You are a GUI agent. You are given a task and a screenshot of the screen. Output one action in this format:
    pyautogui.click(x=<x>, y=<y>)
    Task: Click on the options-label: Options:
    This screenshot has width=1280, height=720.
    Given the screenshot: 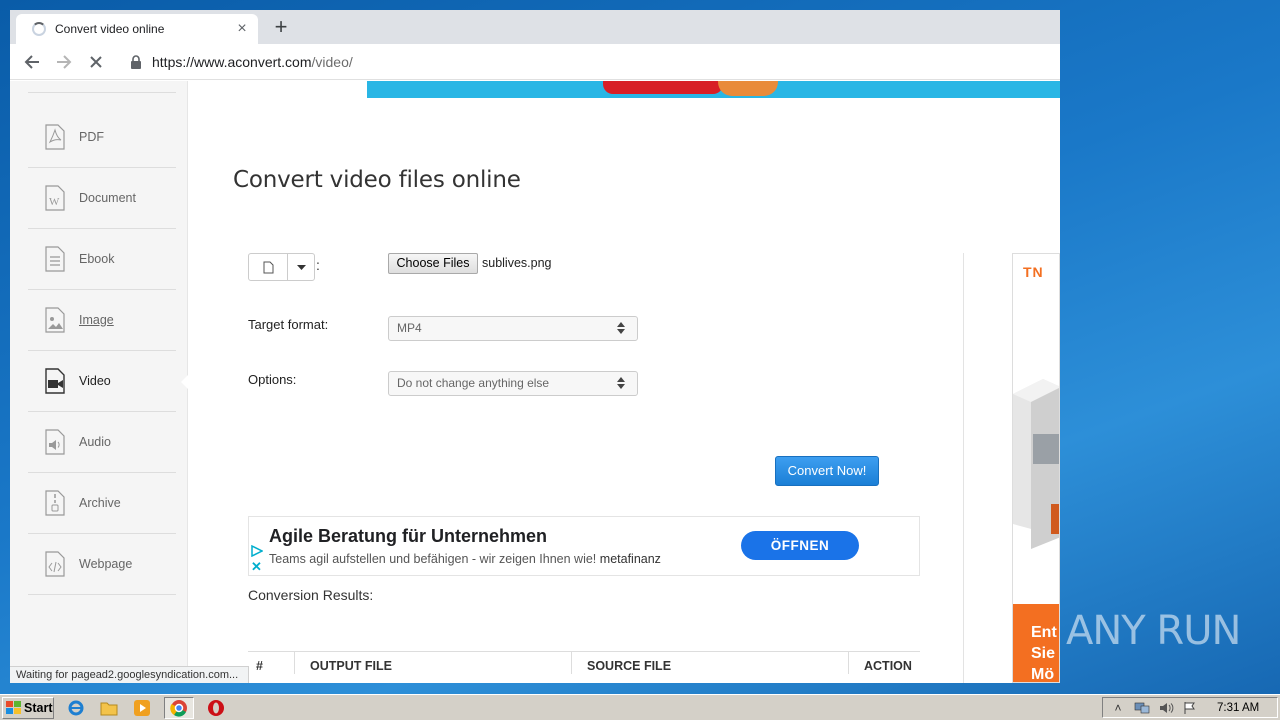 What is the action you would take?
    pyautogui.click(x=272, y=379)
    